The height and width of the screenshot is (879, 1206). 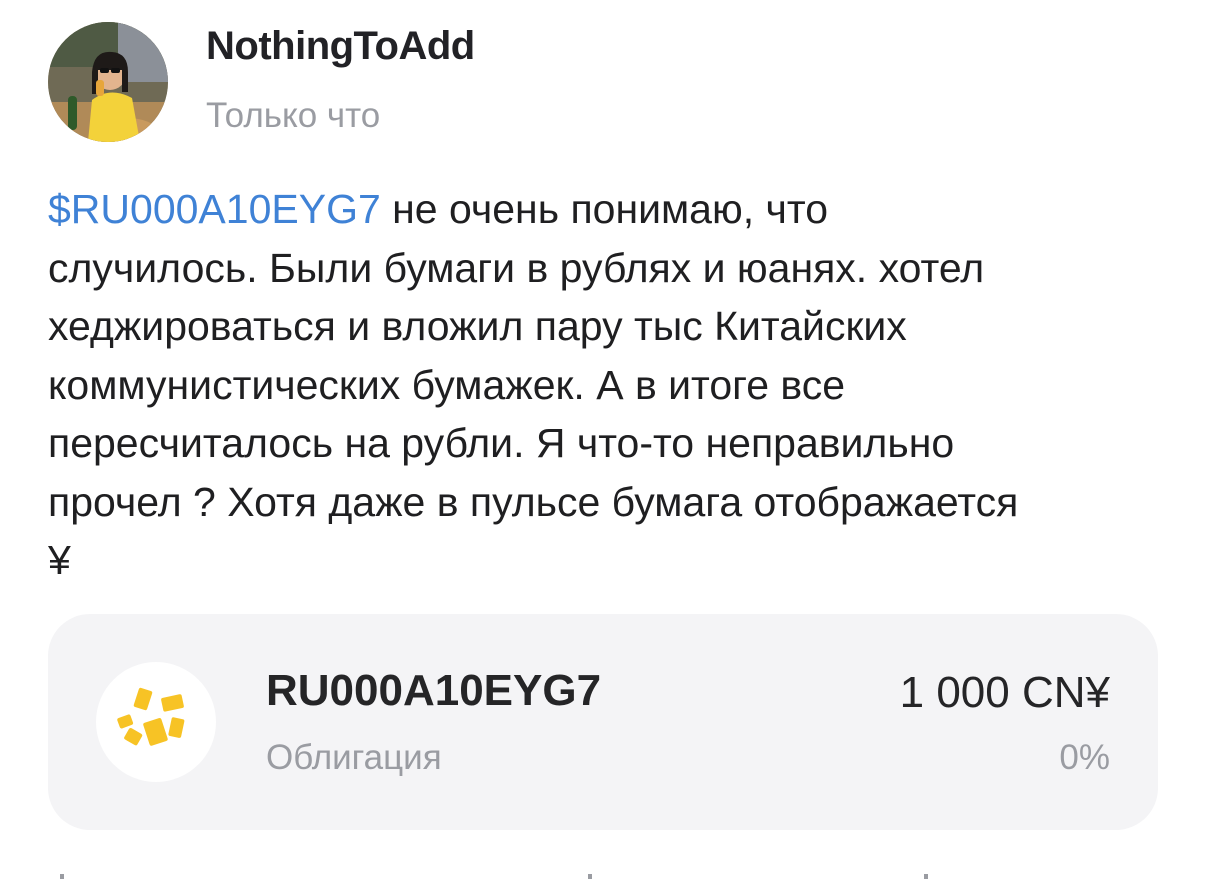 I want to click on post-text-line: $RU000A10EYG7 не очень понимаю, что, so click(x=608, y=209).